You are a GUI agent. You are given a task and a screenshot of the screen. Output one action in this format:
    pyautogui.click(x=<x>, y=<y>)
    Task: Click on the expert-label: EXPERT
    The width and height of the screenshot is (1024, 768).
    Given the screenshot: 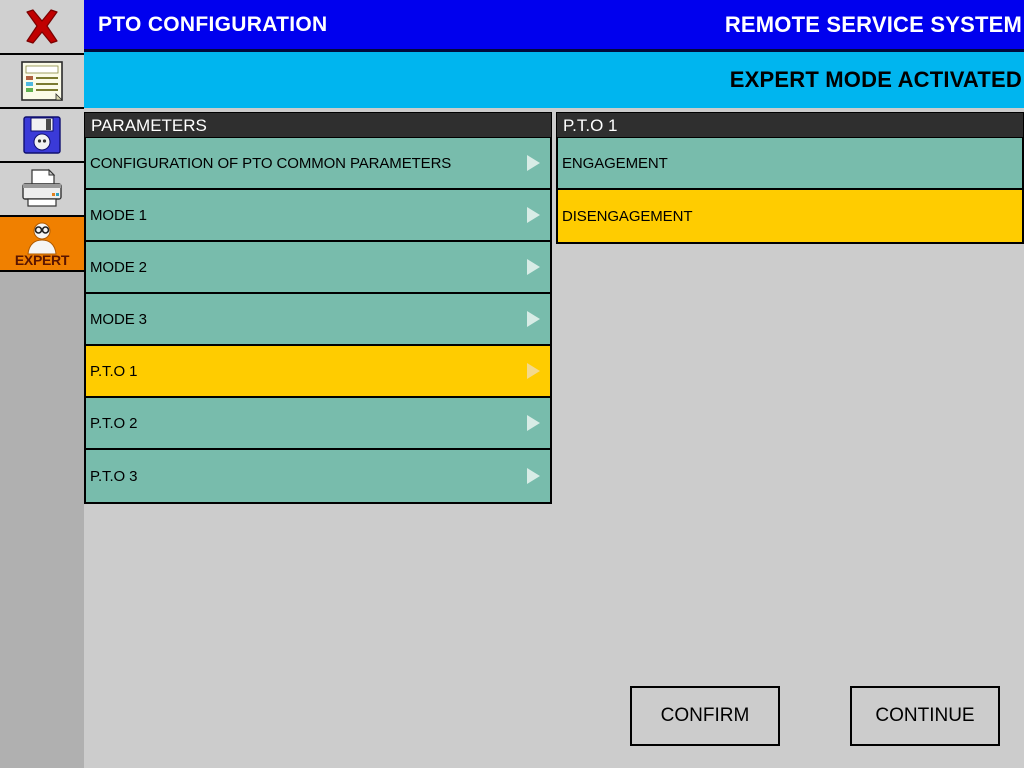 What is the action you would take?
    pyautogui.click(x=42, y=259)
    